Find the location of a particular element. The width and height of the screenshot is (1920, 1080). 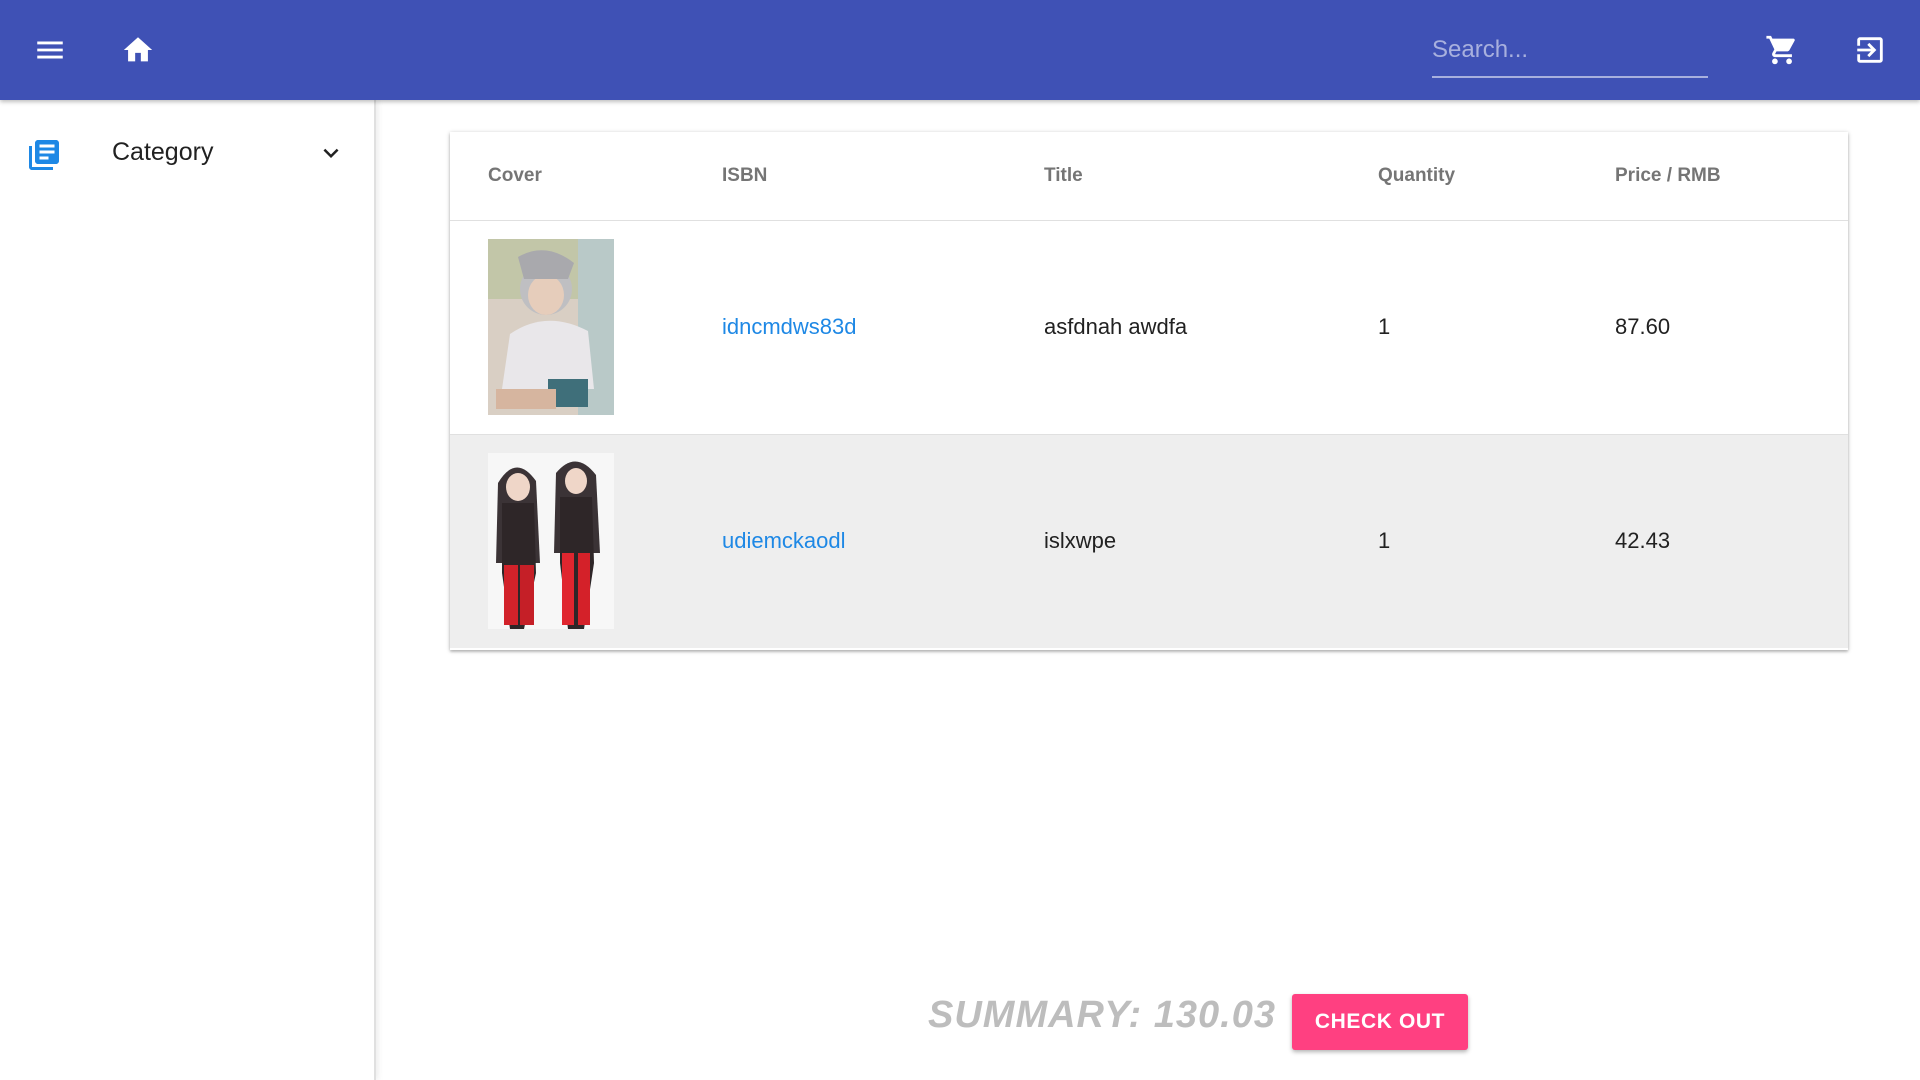

table-header-row: Cover ISBN Title Quantity Price / RMB is located at coordinates (1149, 176).